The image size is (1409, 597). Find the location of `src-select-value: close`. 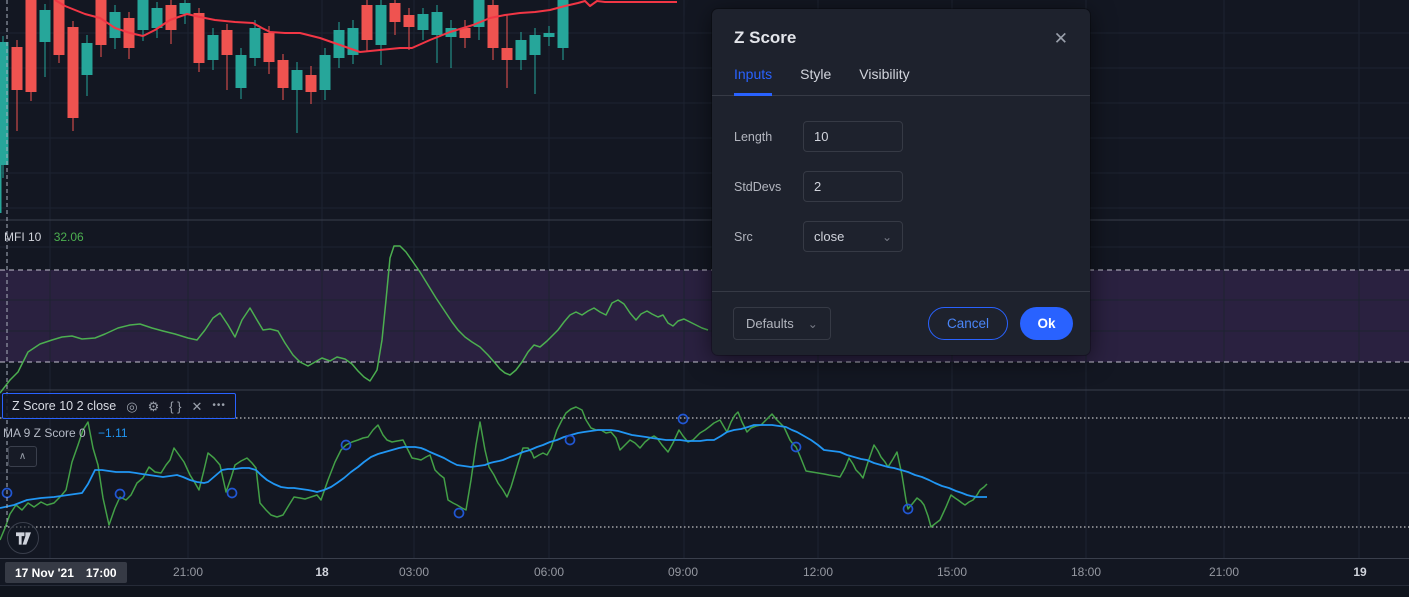

src-select-value: close is located at coordinates (829, 236).